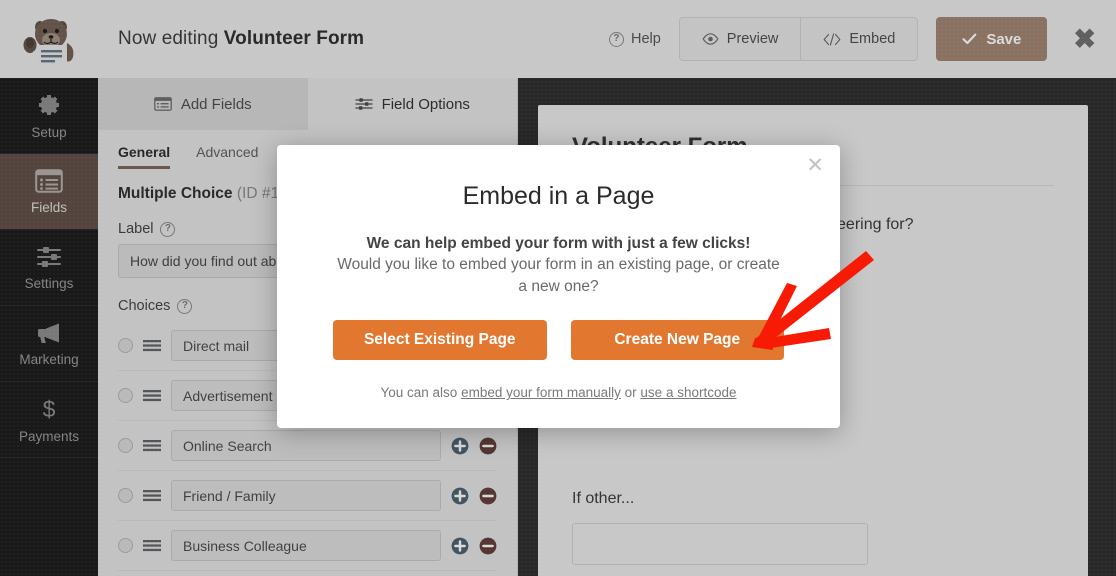 The width and height of the screenshot is (1116, 576). I want to click on help-button: ? Help, so click(634, 39).